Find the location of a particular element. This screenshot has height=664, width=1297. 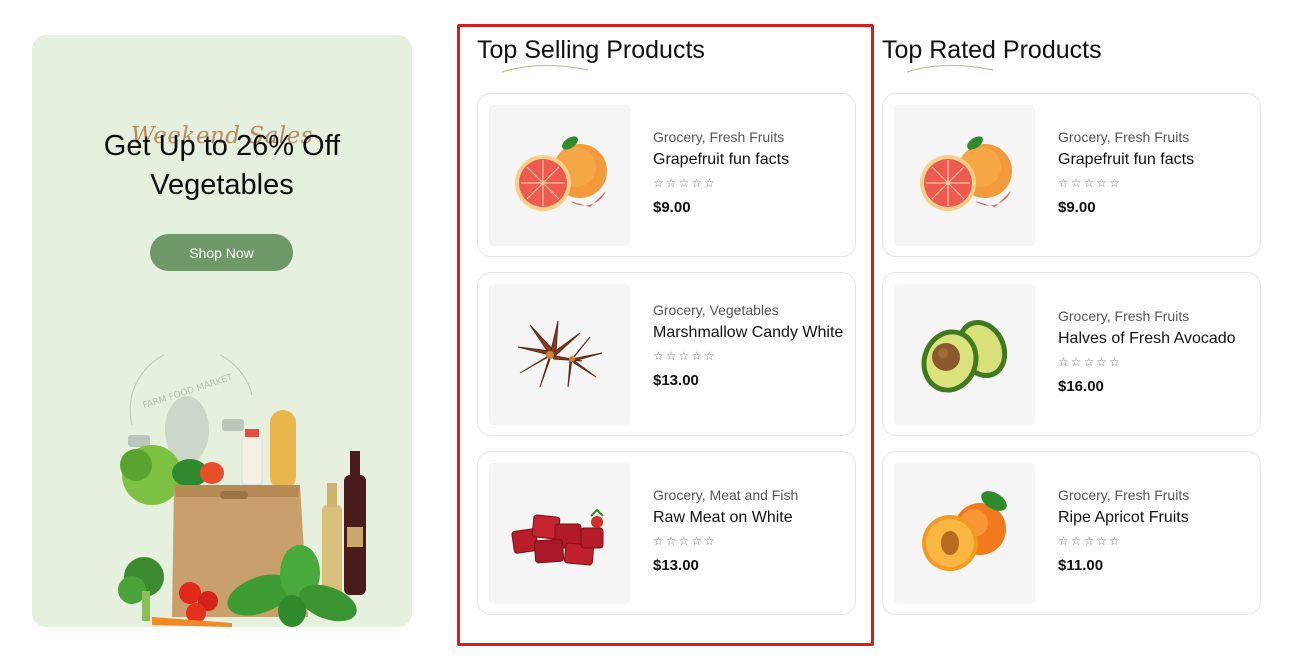

star-anise-icon is located at coordinates (559, 353).